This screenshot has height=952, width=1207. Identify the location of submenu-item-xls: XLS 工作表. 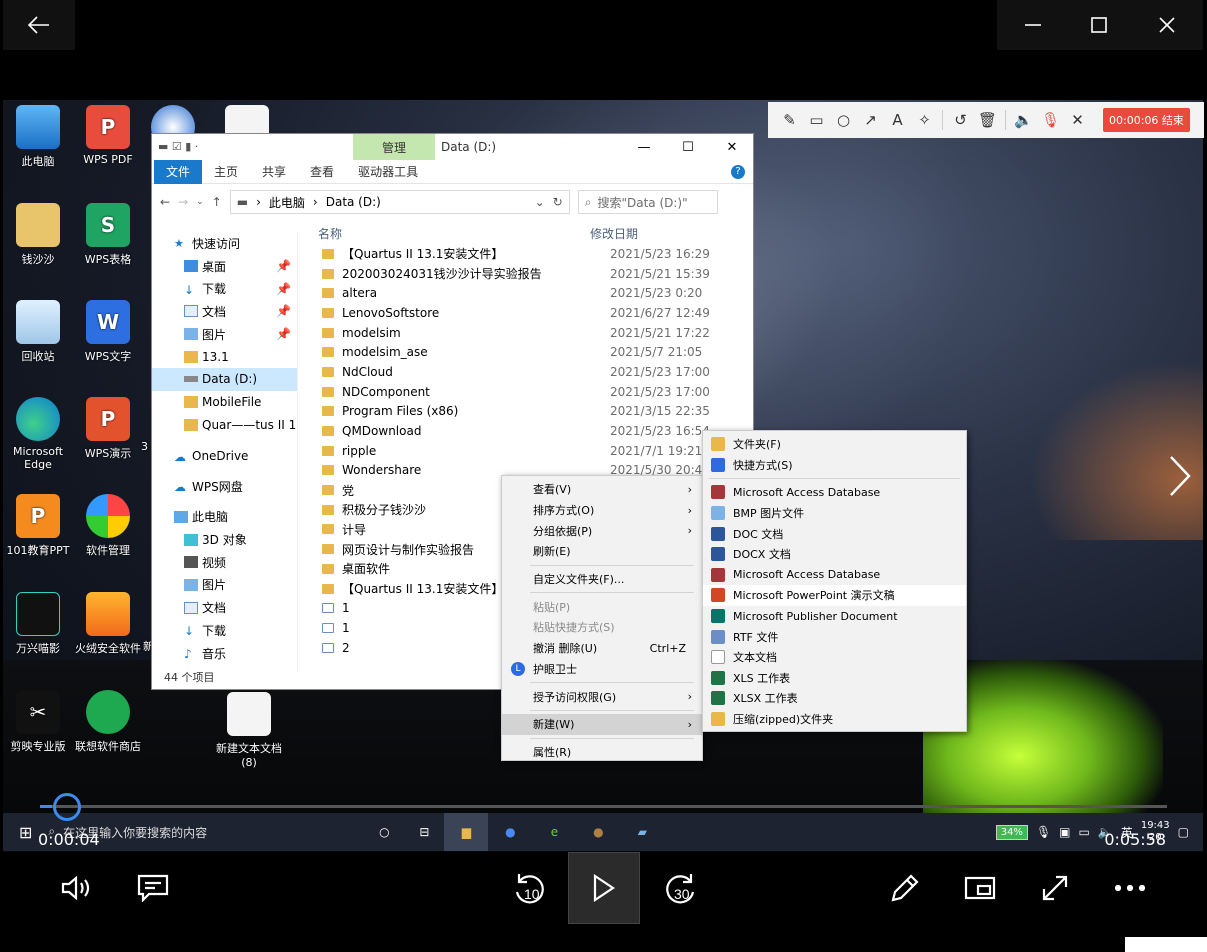
(834, 678).